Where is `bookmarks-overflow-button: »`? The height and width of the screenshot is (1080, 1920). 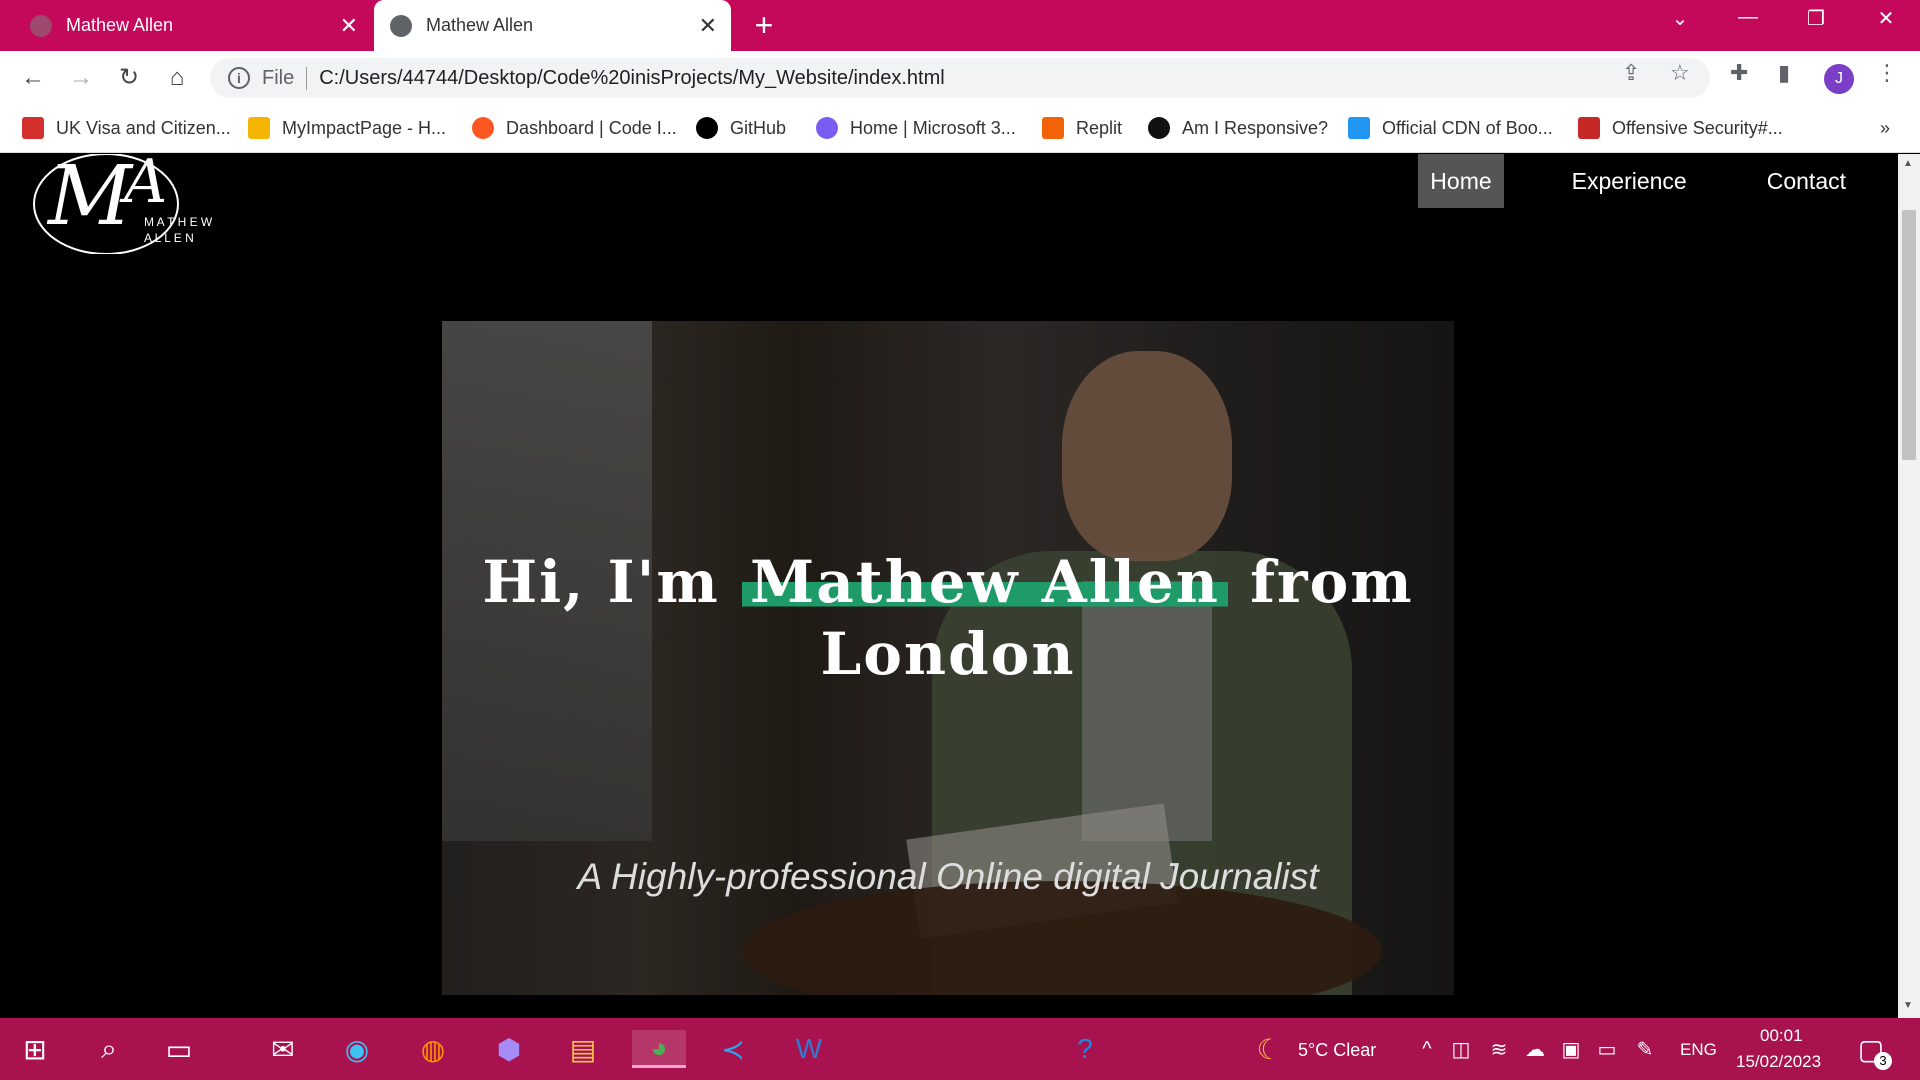
bookmarks-overflow-button: » is located at coordinates (1885, 128).